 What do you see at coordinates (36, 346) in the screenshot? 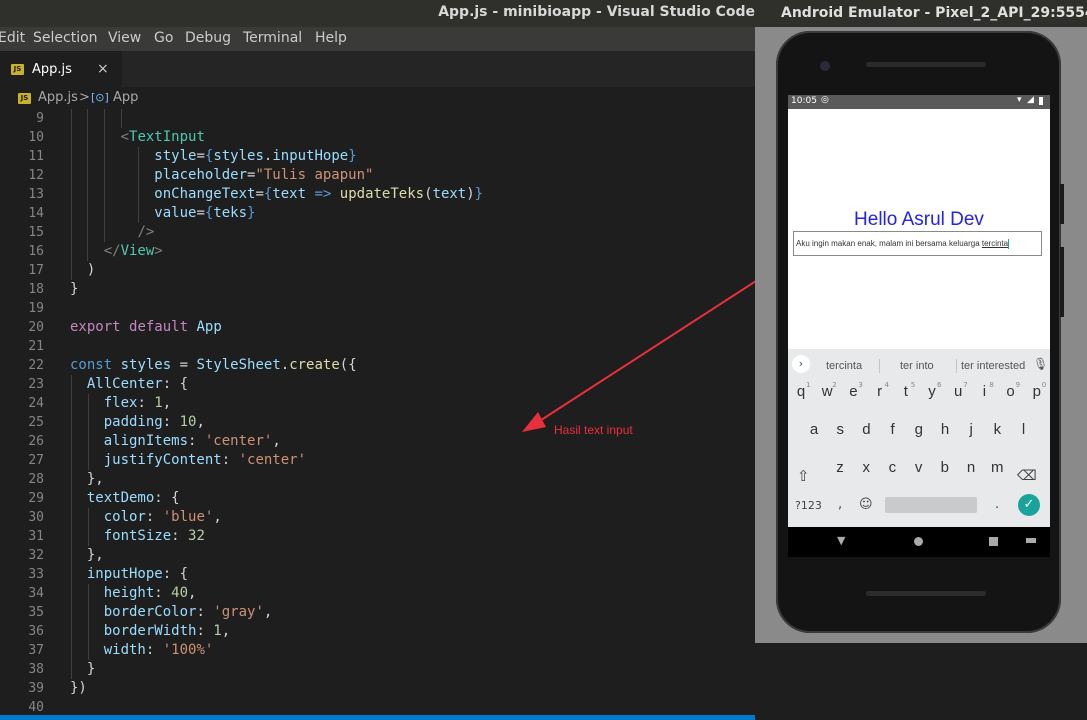
I see `line-number: 21` at bounding box center [36, 346].